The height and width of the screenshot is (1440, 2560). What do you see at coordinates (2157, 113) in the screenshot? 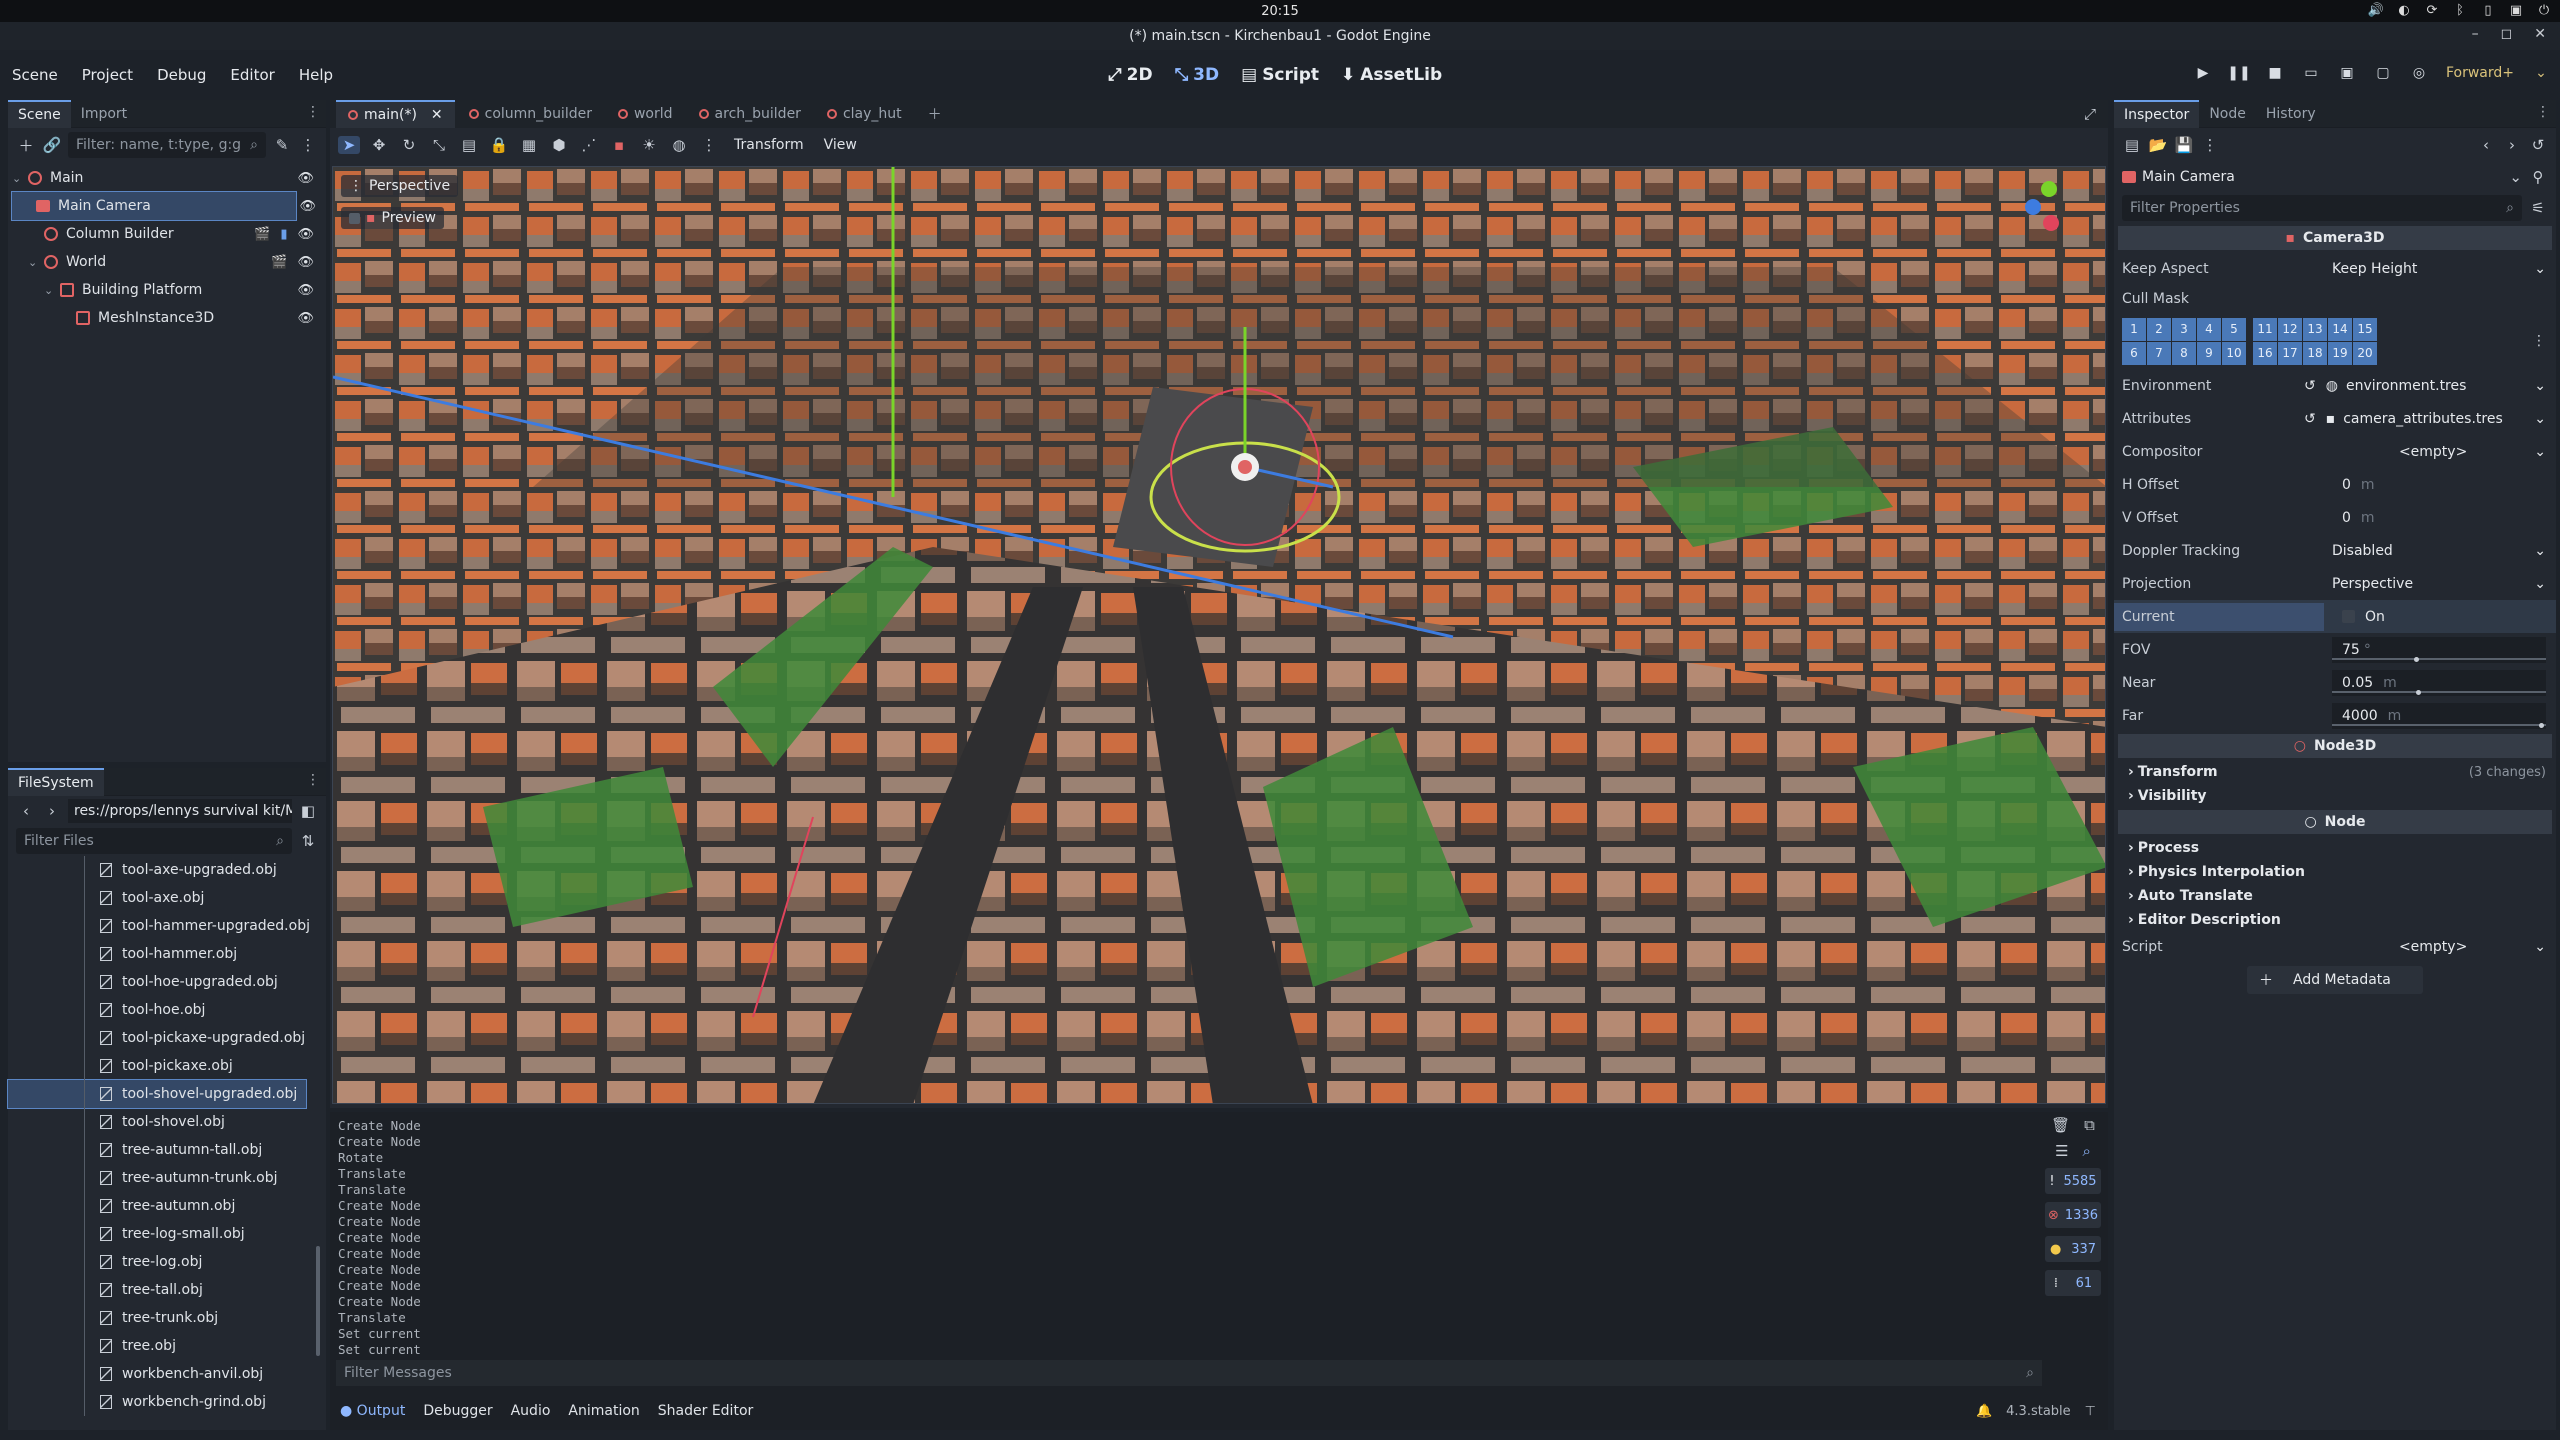
I see `tab-inspector: Inspector` at bounding box center [2157, 113].